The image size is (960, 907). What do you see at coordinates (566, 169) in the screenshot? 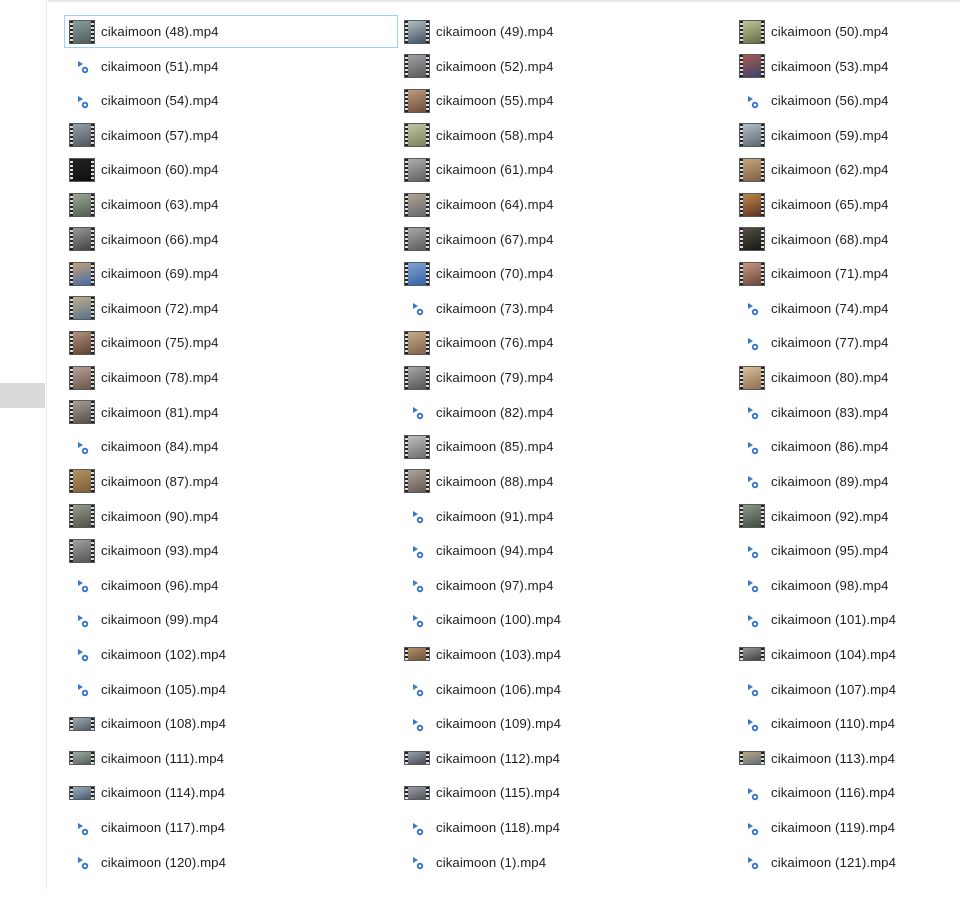
I see `file-item: cikaimoon (61).mp4` at bounding box center [566, 169].